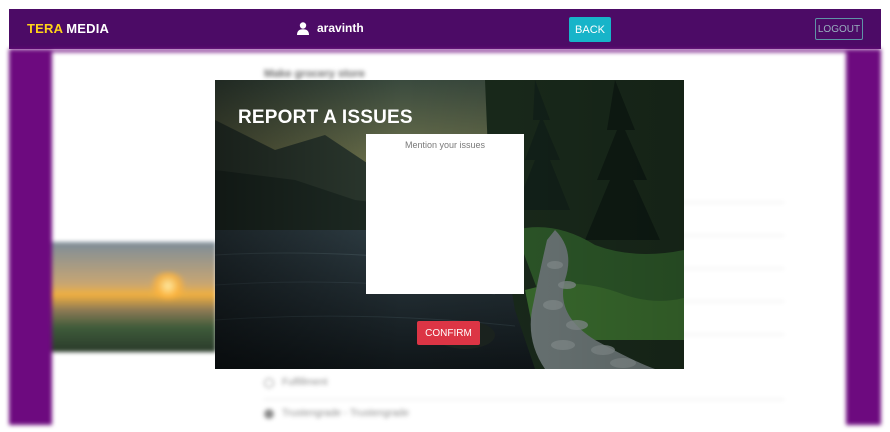 This screenshot has height=432, width=890. What do you see at coordinates (340, 28) in the screenshot?
I see `username-label: aravinth` at bounding box center [340, 28].